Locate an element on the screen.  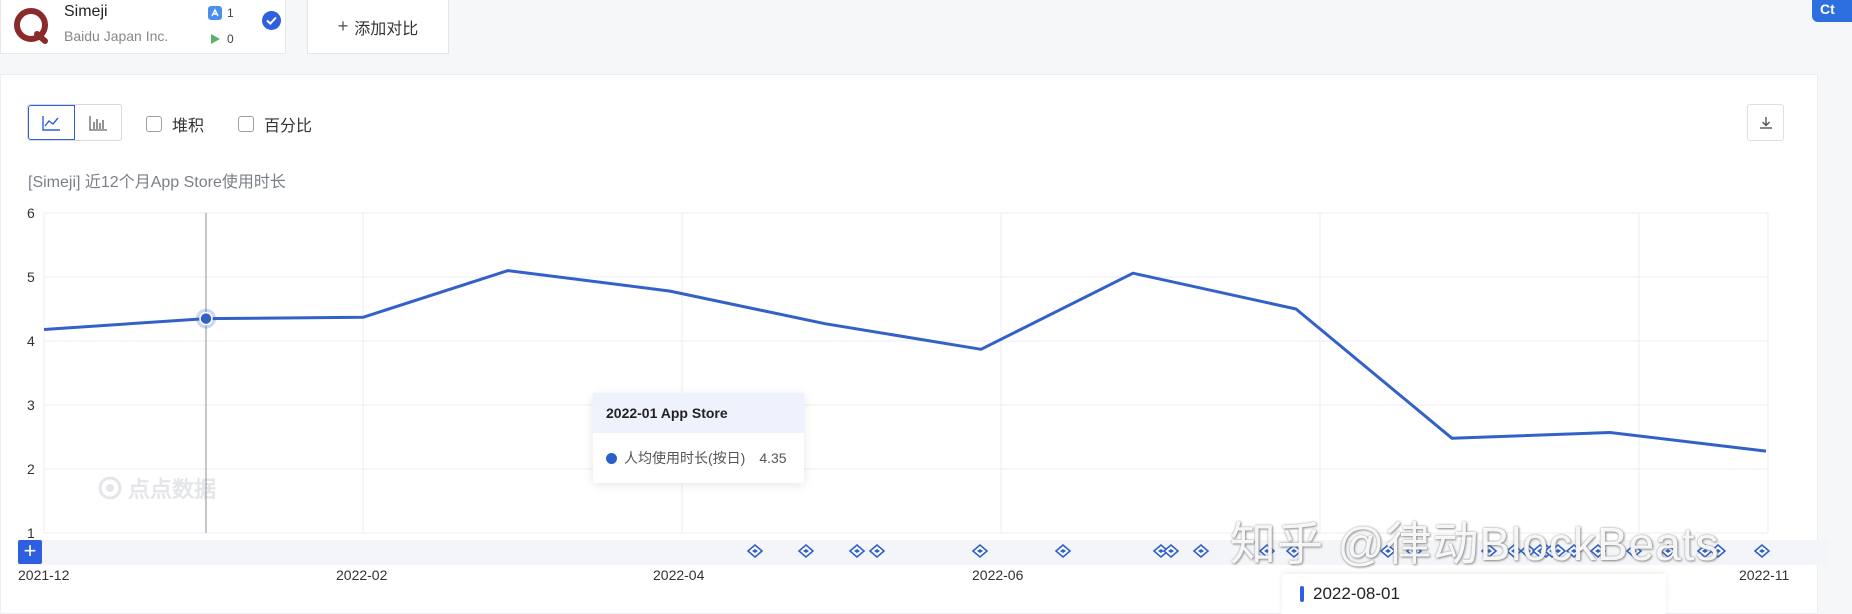
download-icon is located at coordinates (1765, 122).